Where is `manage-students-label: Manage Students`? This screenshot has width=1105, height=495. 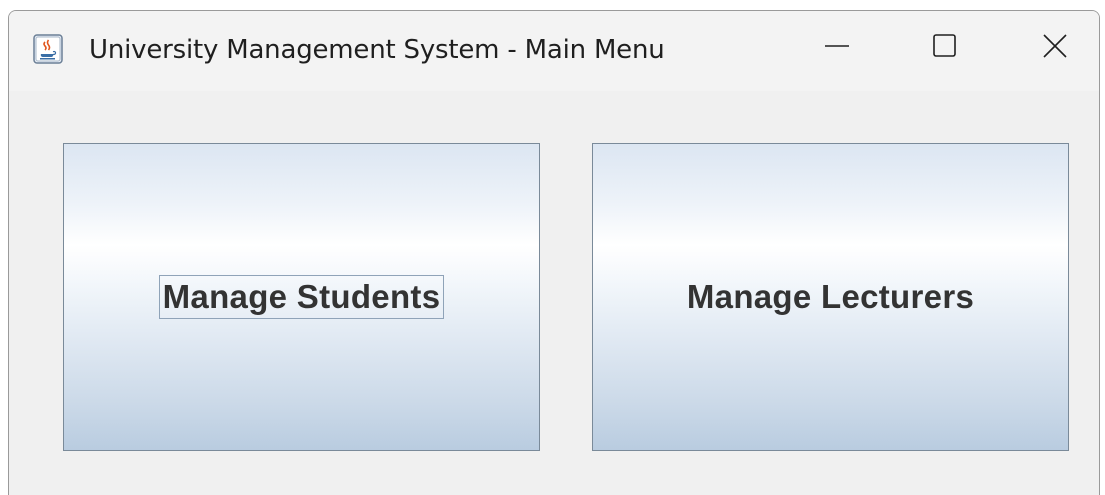 manage-students-label: Manage Students is located at coordinates (301, 297).